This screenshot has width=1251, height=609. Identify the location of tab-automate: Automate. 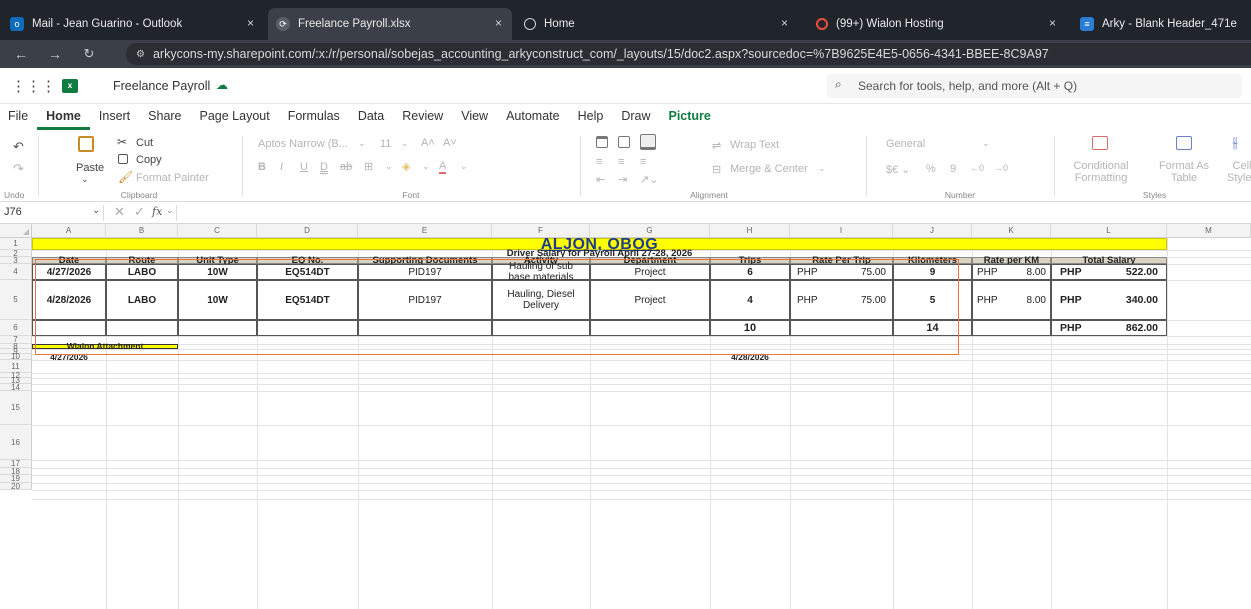
(533, 117).